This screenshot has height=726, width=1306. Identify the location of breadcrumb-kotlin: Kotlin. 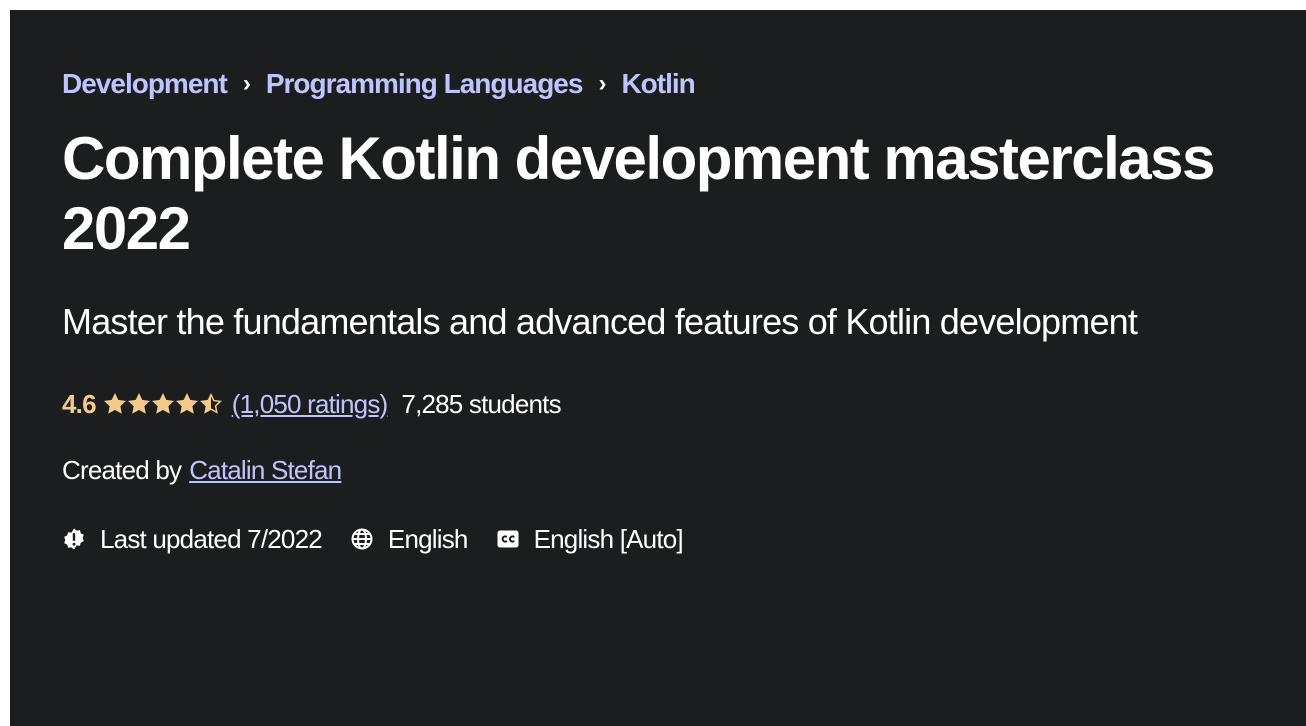
(658, 84).